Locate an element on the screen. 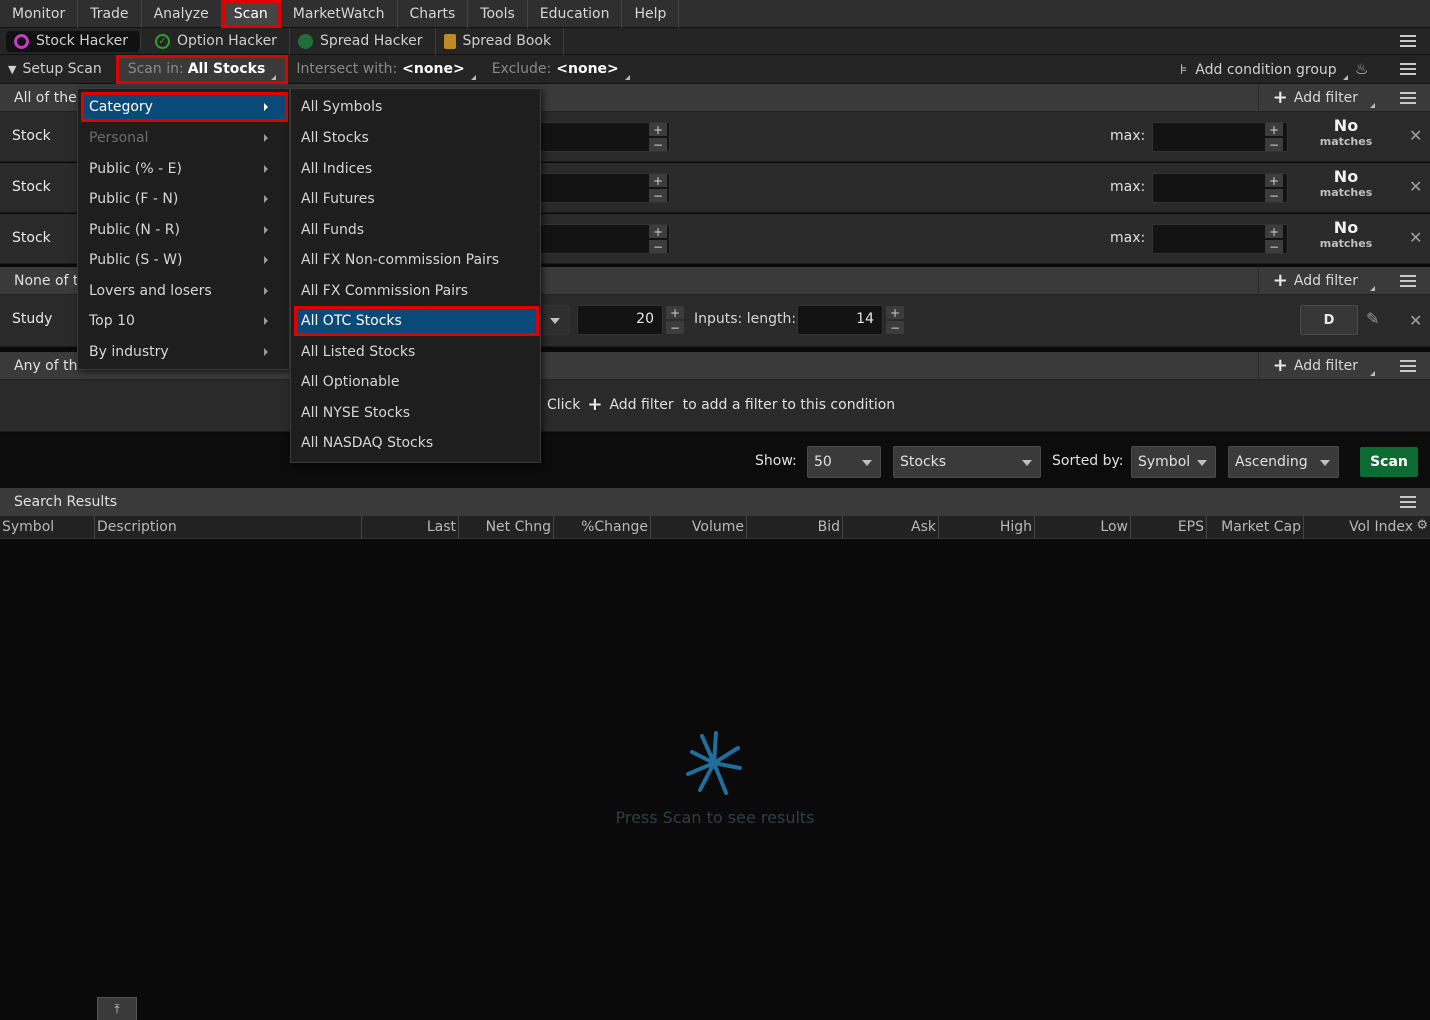 The width and height of the screenshot is (1430, 1020). menu-monitor: Monitor is located at coordinates (39, 14).